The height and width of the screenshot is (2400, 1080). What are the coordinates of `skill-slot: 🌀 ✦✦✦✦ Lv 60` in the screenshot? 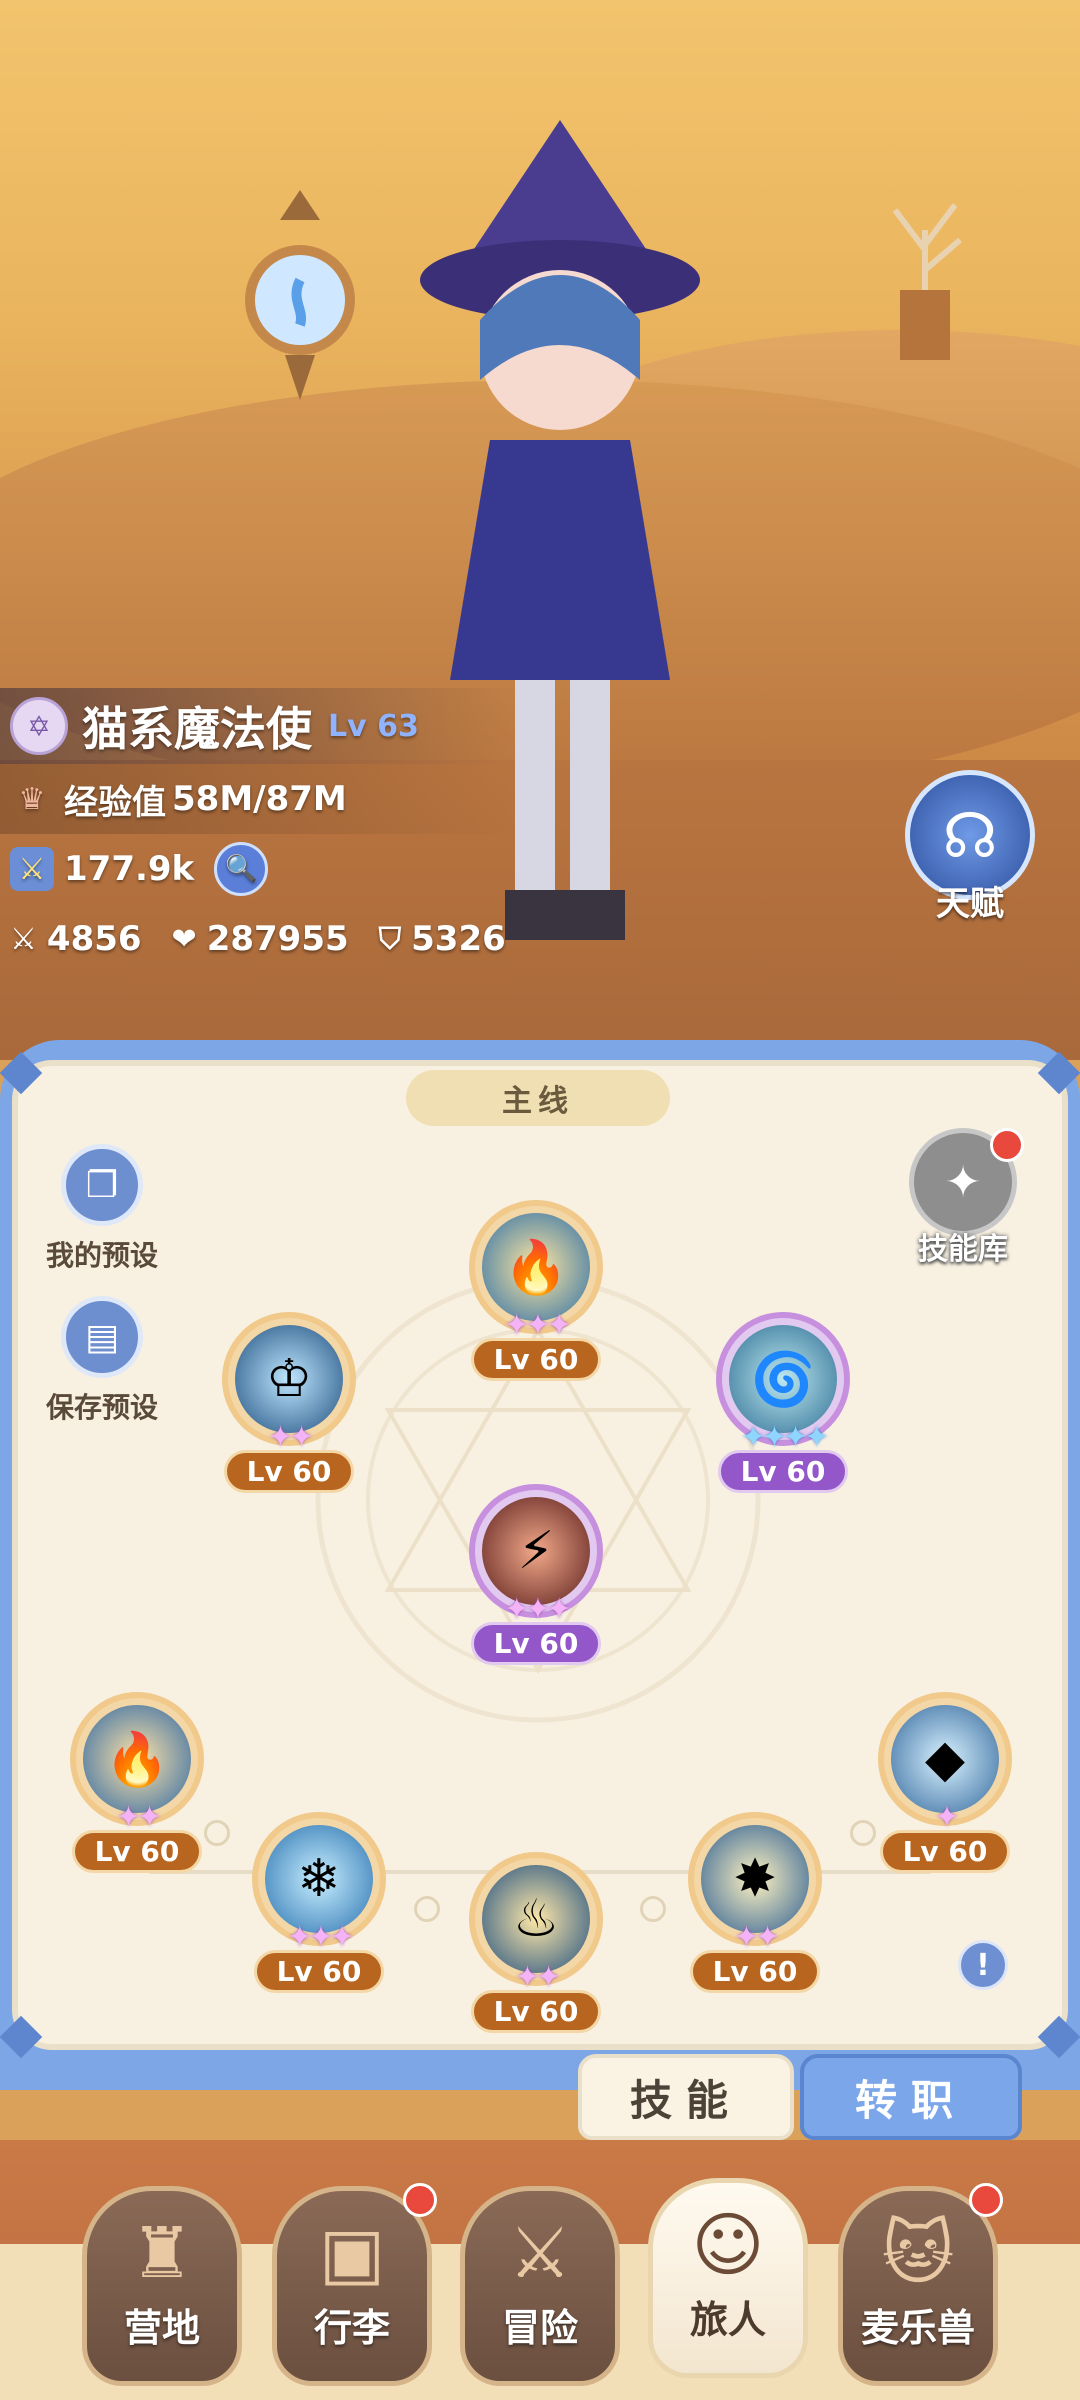 It's located at (783, 1402).